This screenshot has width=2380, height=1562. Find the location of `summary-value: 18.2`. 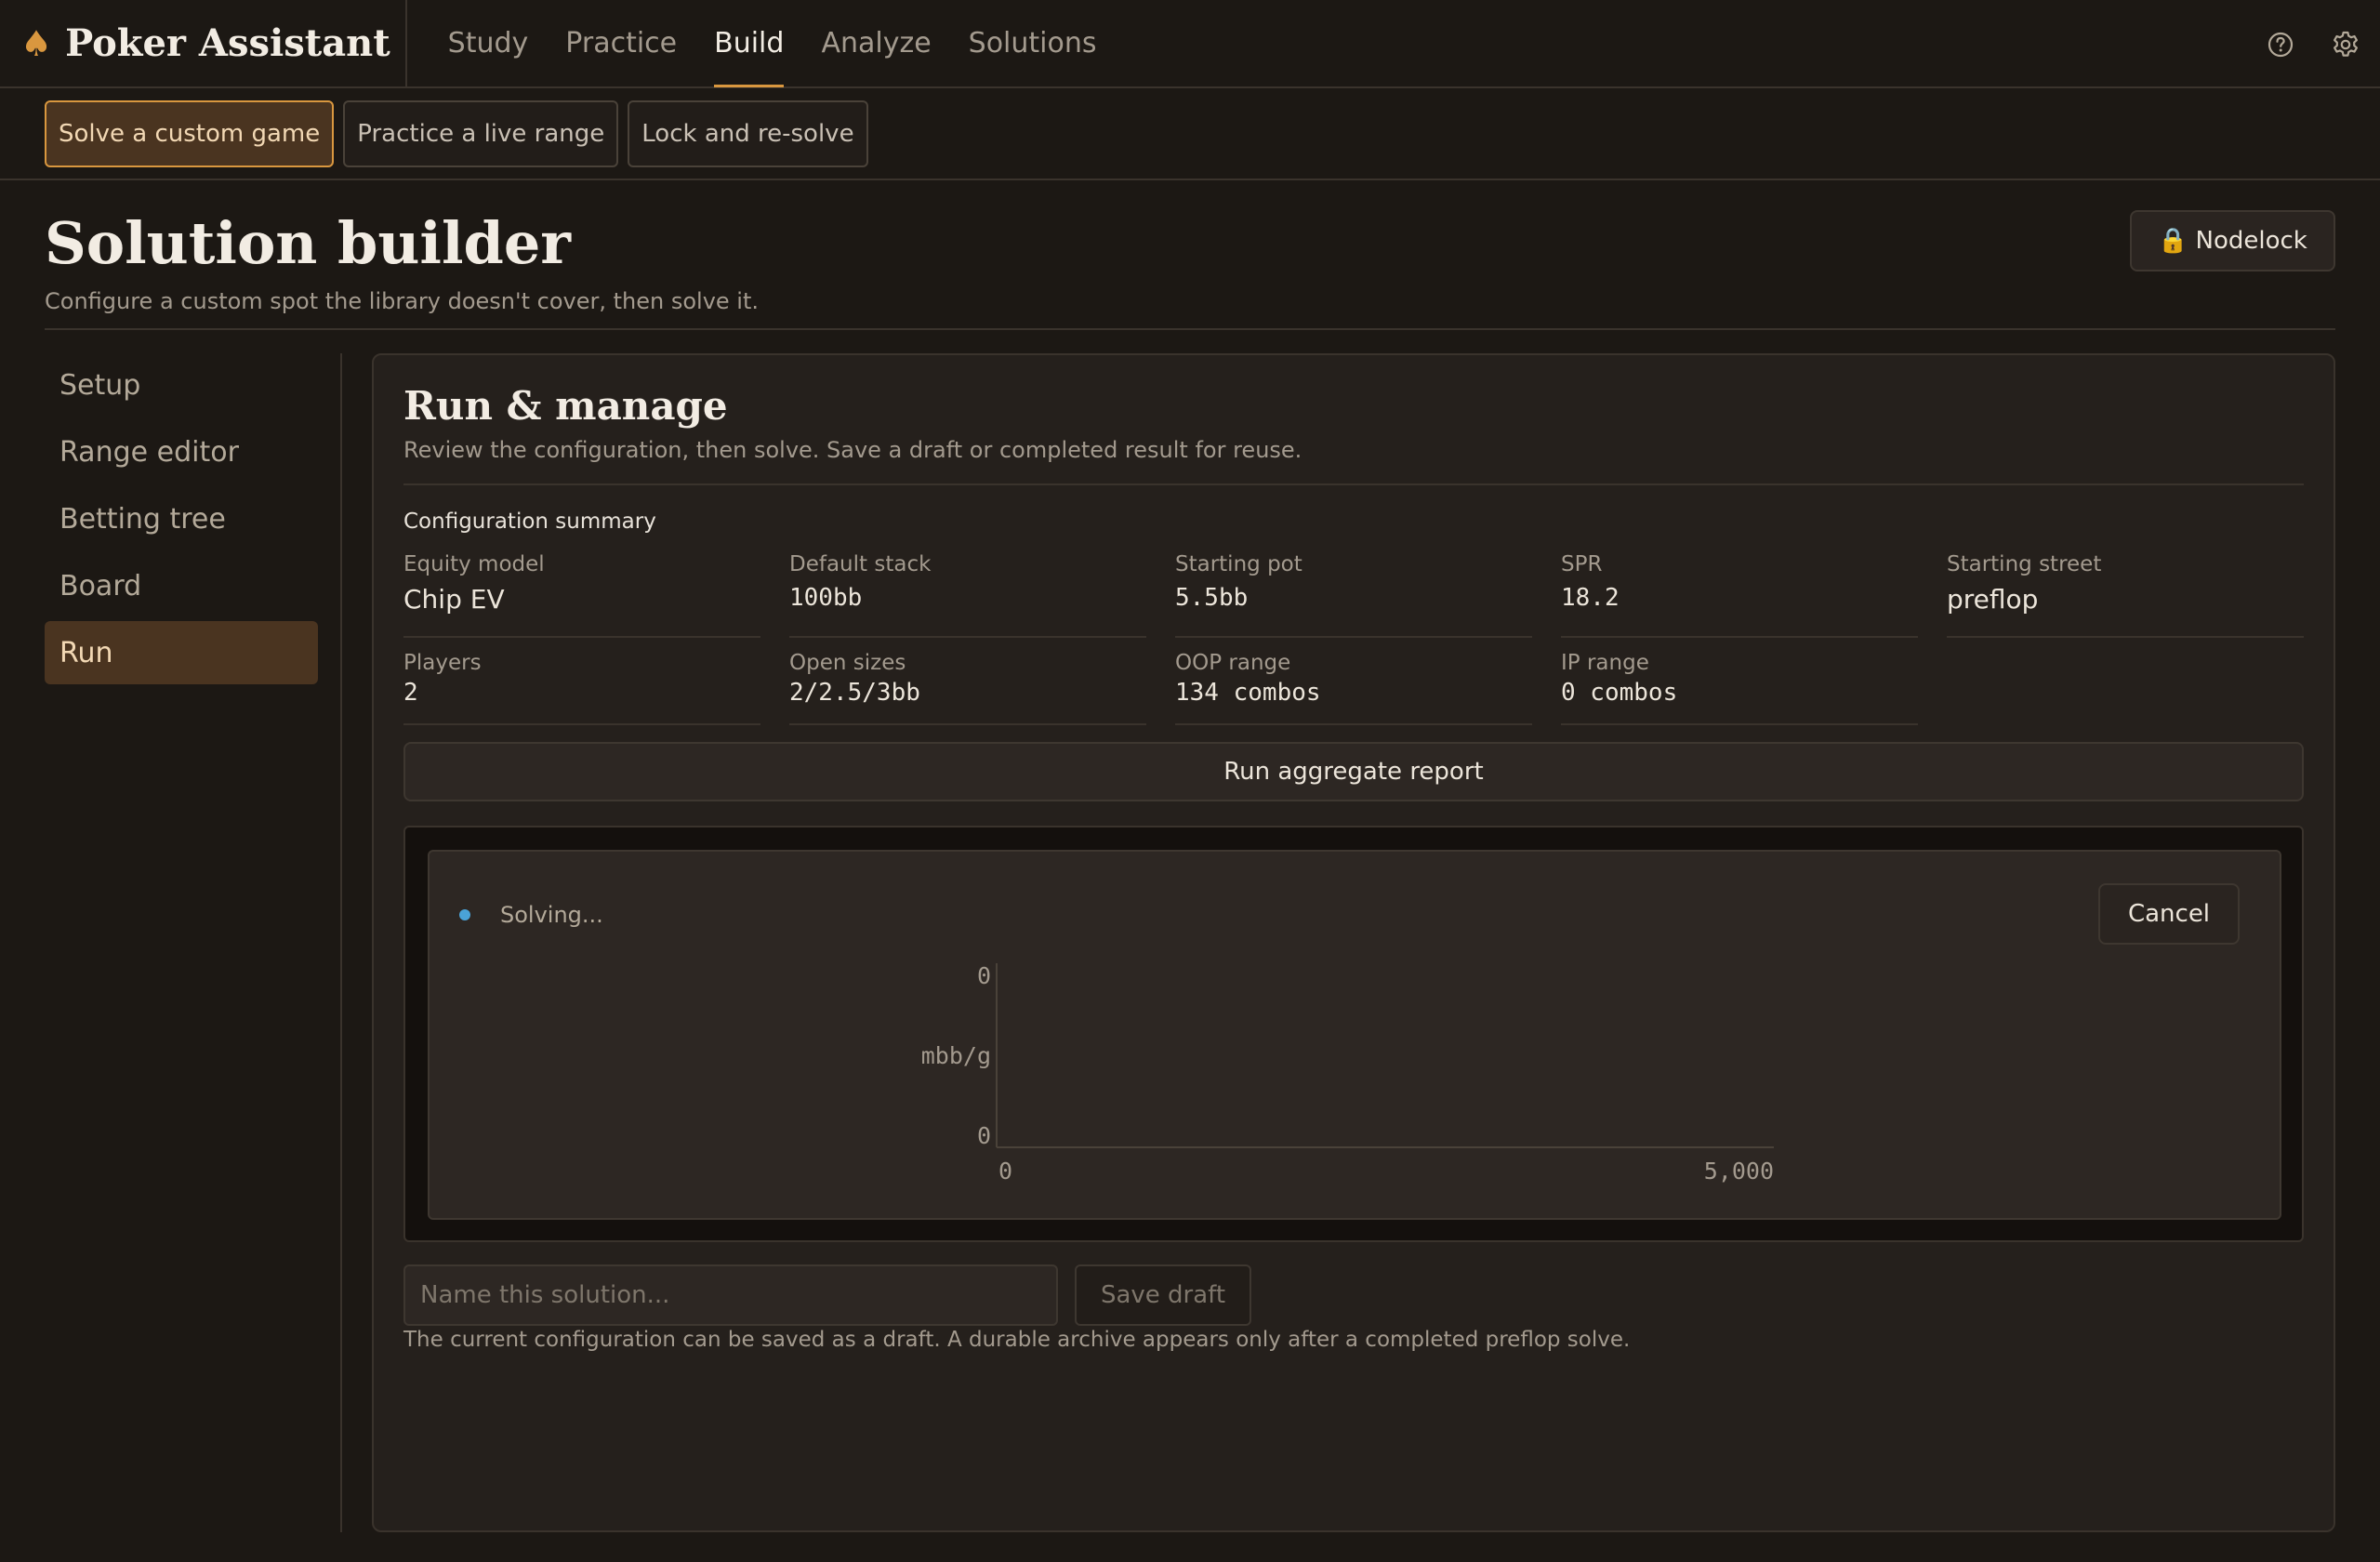

summary-value: 18.2 is located at coordinates (1590, 598).